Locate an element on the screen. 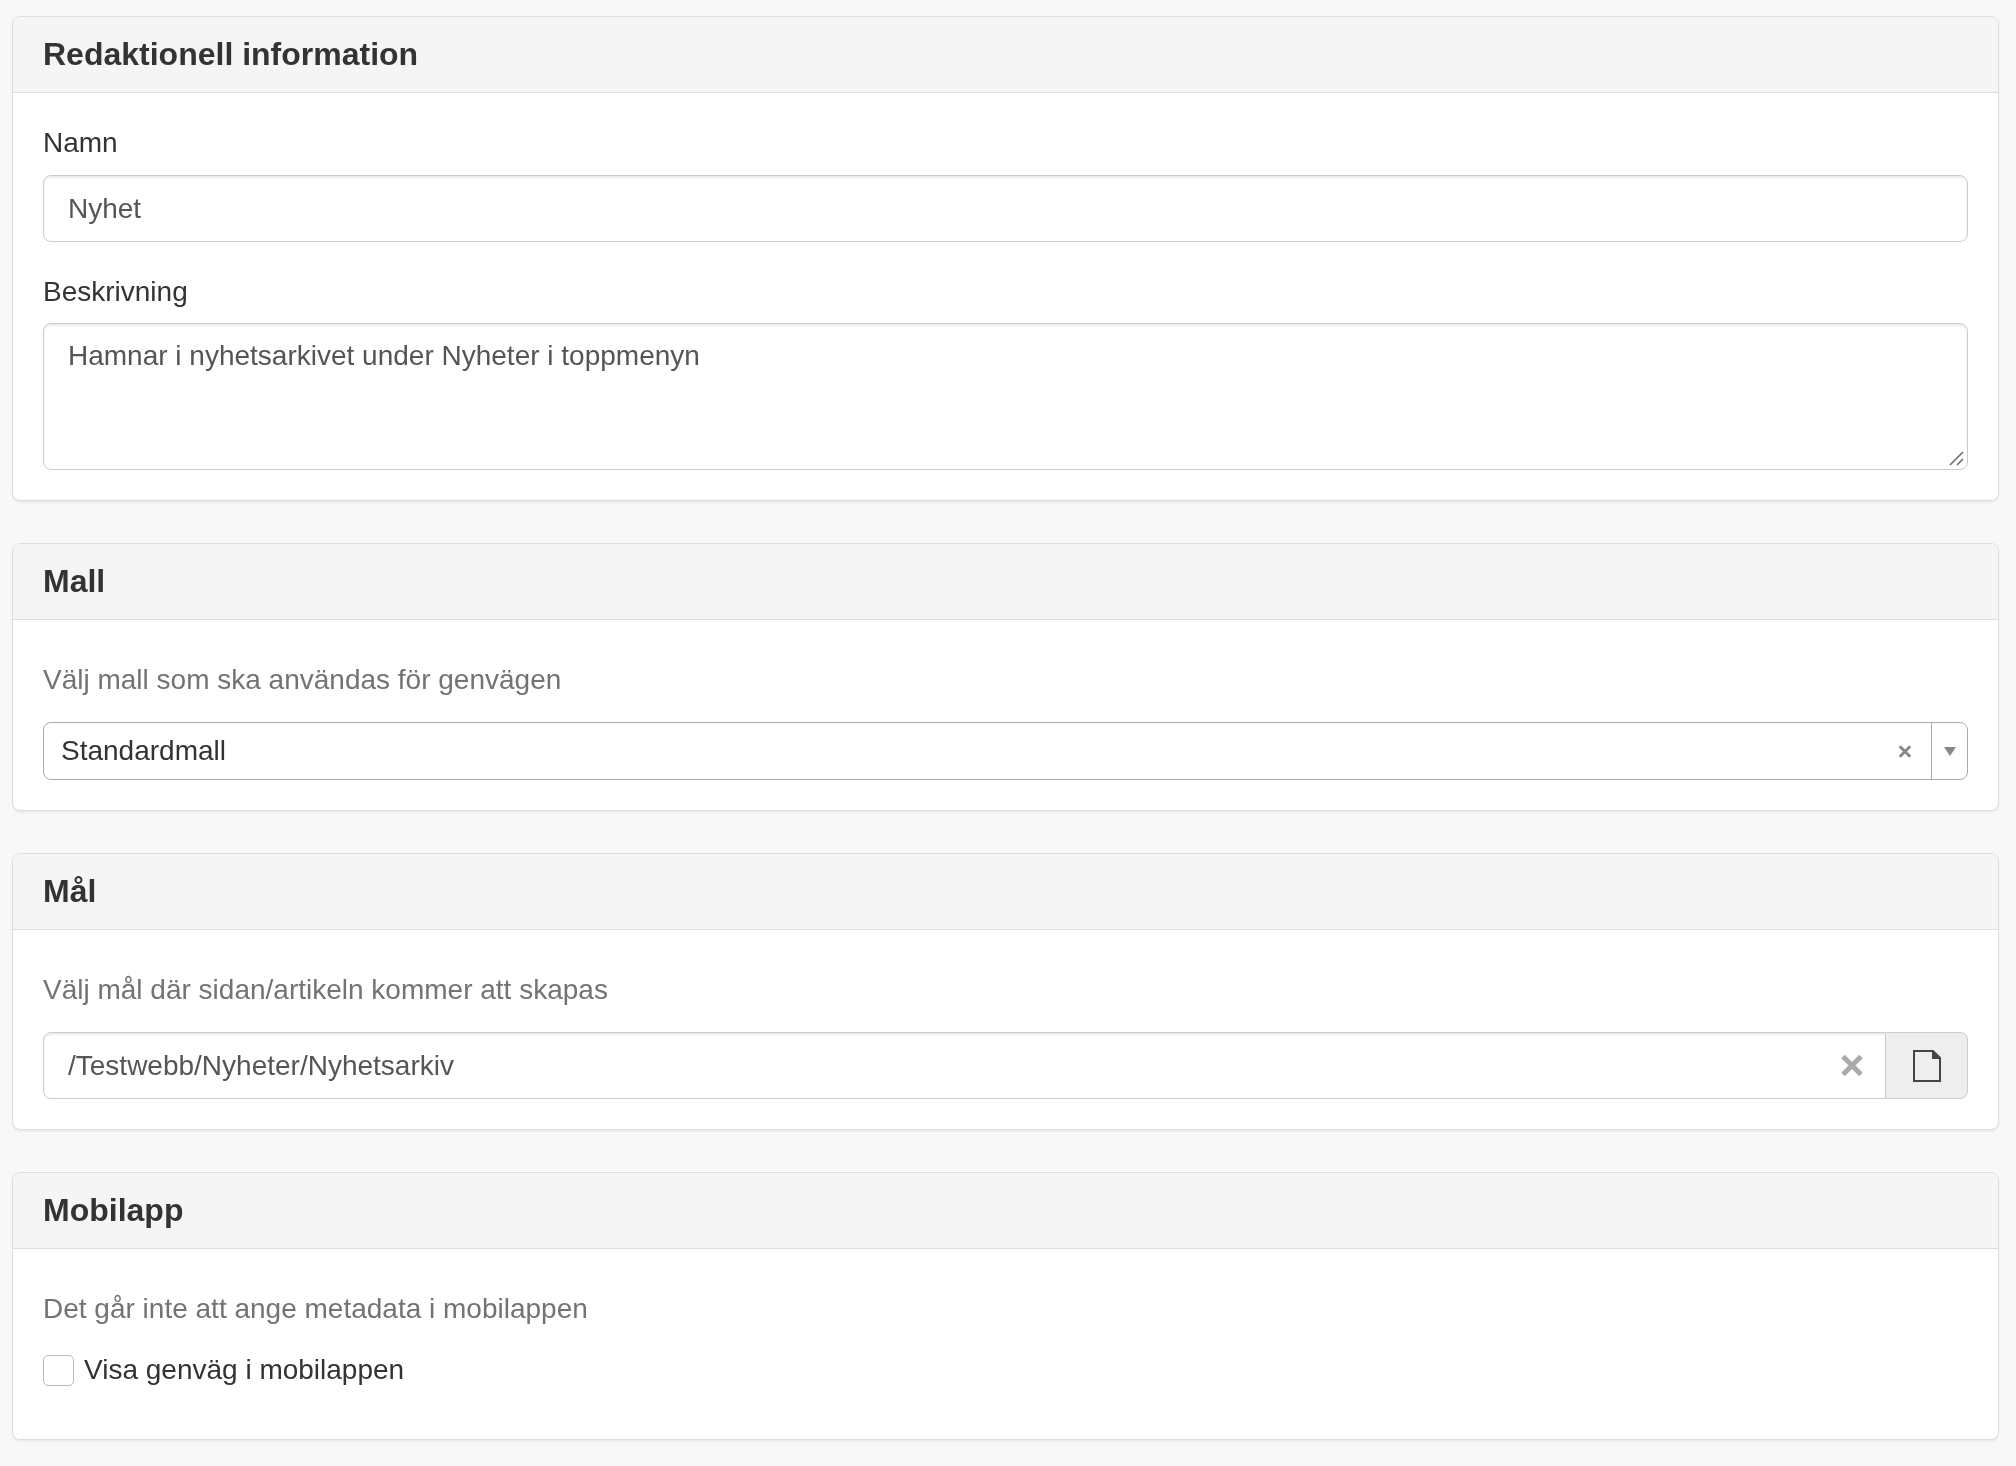  help-text: Välj mål där sidan/artikeln kommer att skapas is located at coordinates (326, 990).